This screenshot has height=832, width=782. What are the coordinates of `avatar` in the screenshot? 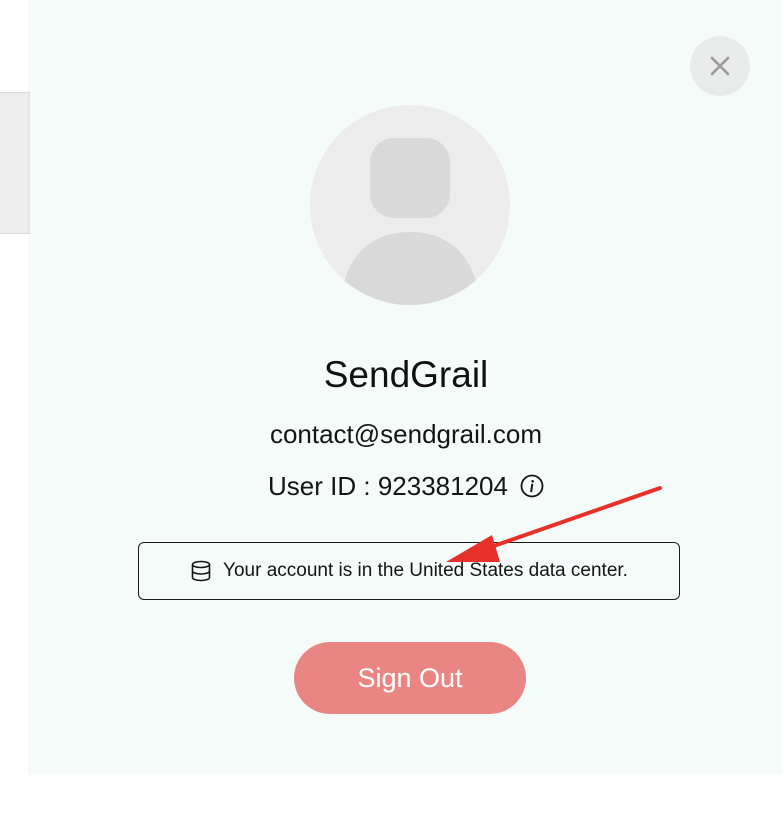 It's located at (410, 205).